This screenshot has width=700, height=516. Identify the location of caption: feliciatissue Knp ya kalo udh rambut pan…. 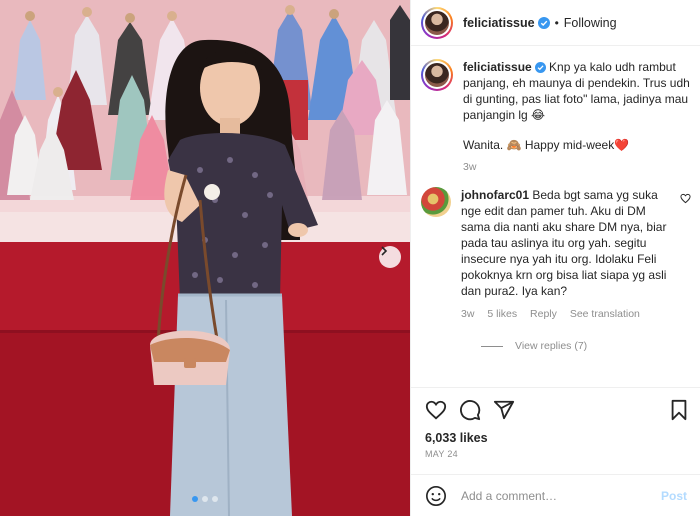
(556, 117).